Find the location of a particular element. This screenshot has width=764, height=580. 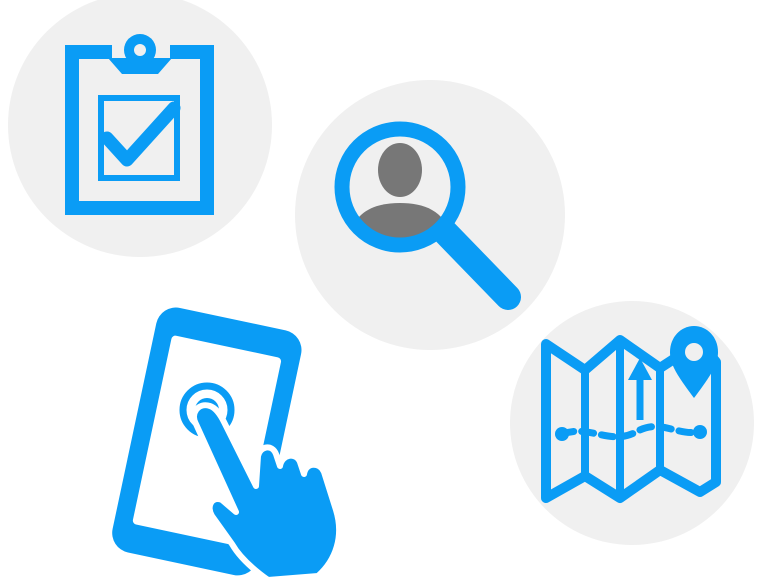

tablet-tap-icon is located at coordinates (227, 443).